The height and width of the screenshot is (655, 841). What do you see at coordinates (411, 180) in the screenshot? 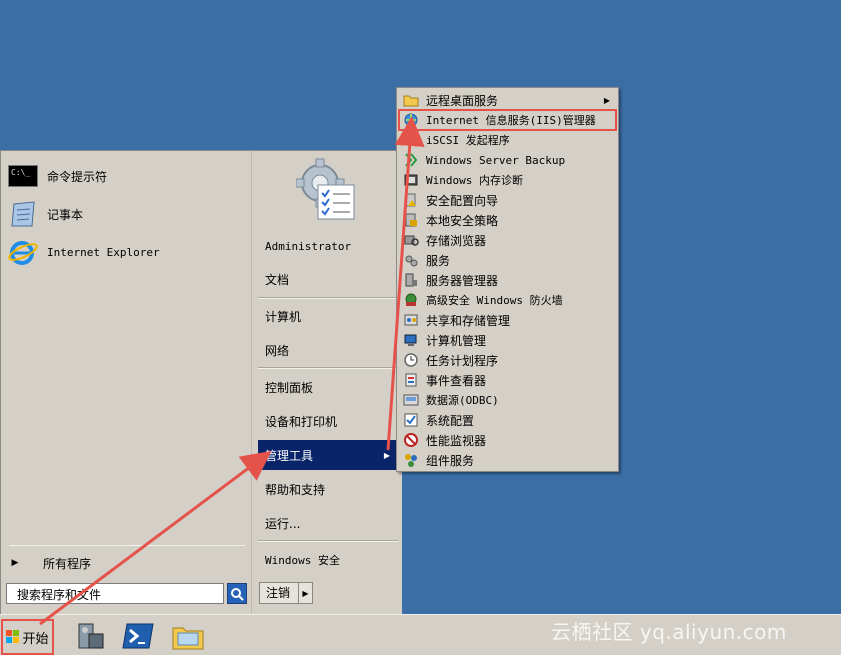
I see `memory-icon` at bounding box center [411, 180].